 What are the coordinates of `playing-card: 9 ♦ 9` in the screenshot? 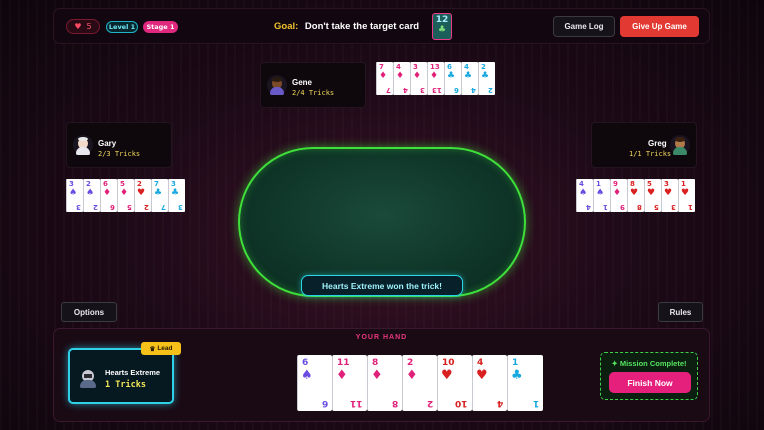 It's located at (618, 195).